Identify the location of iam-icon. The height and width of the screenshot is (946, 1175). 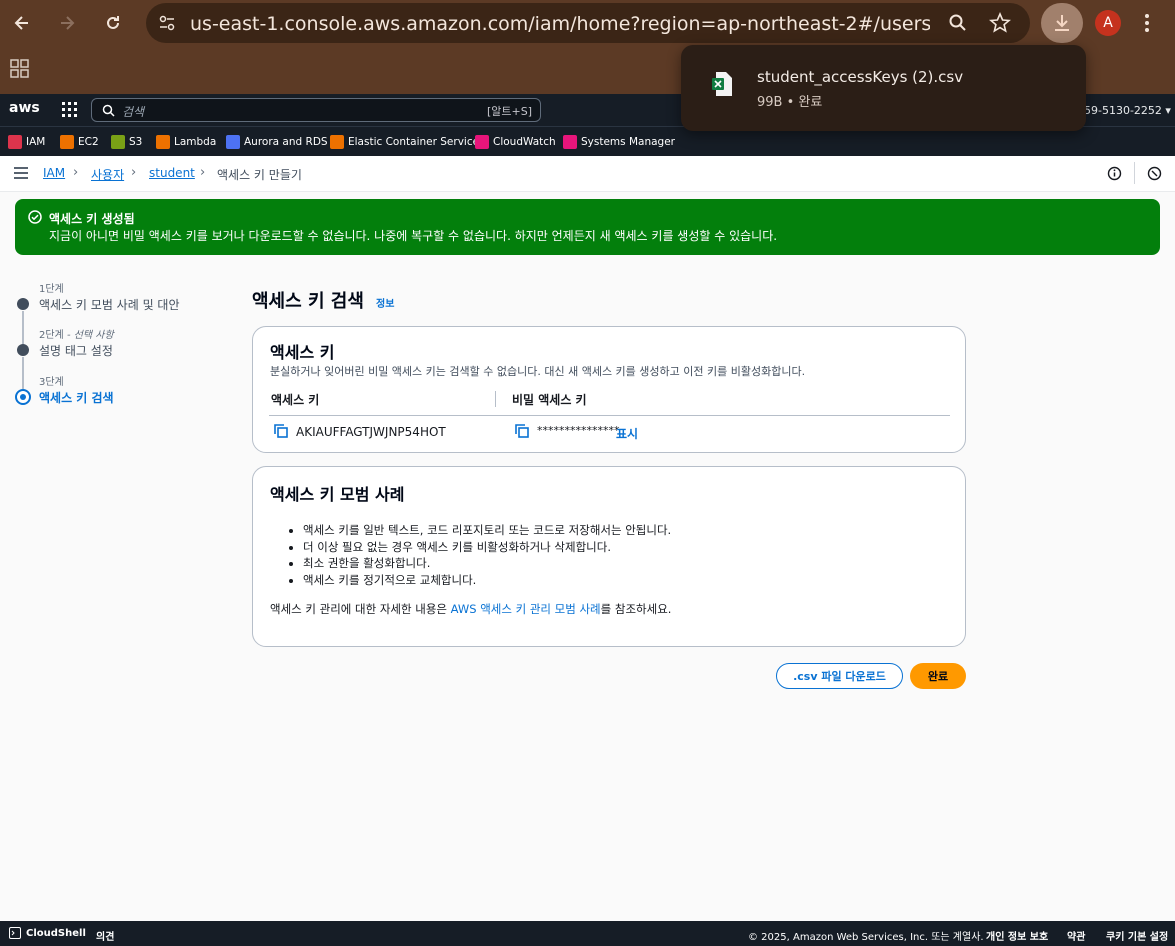
(15, 142).